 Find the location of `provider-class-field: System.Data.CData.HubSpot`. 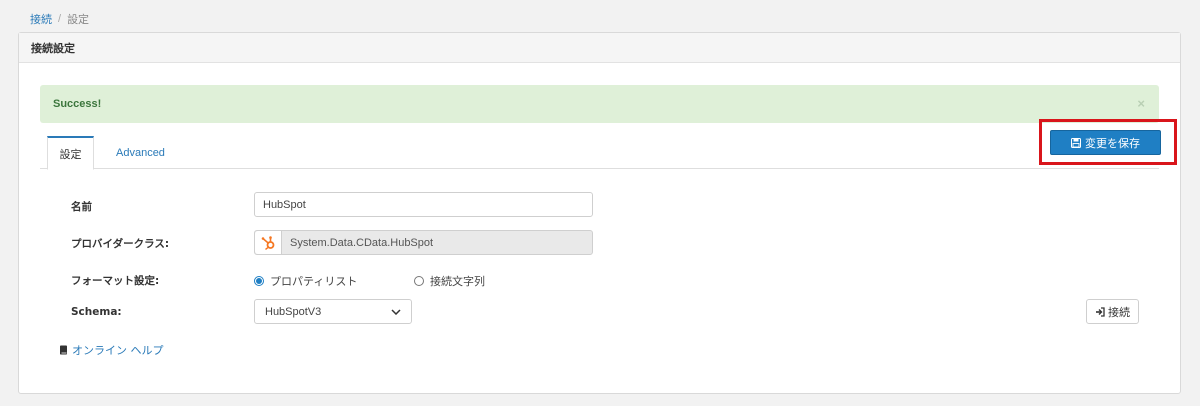

provider-class-field: System.Data.CData.HubSpot is located at coordinates (423, 242).